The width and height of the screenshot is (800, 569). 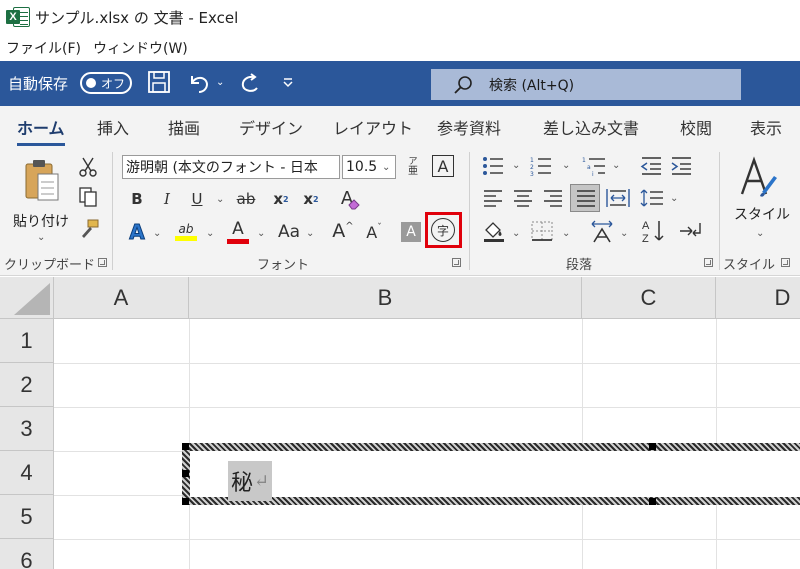 What do you see at coordinates (541, 166) in the screenshot?
I see `numbering-icon: 123` at bounding box center [541, 166].